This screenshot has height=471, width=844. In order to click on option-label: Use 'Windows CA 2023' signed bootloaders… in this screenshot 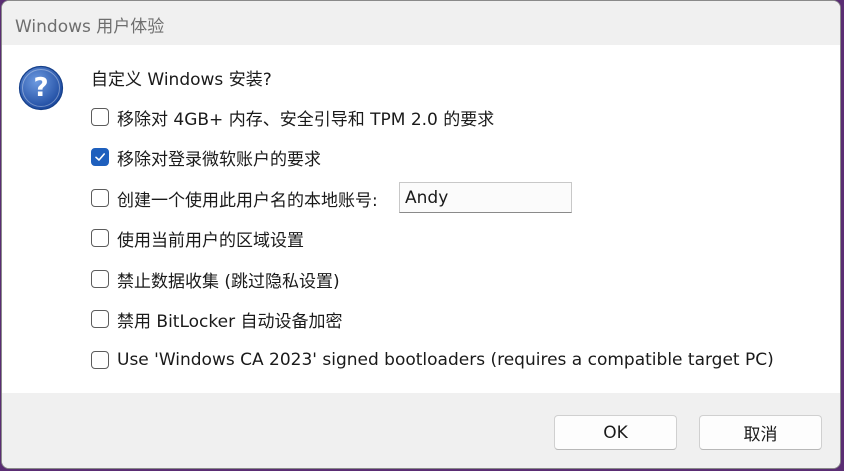, I will do `click(445, 360)`.